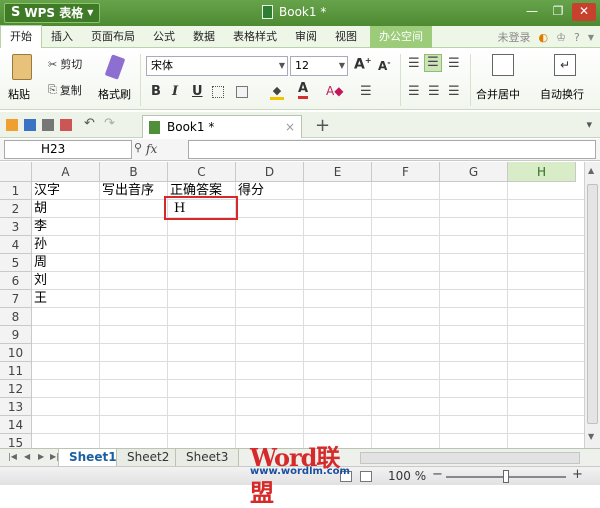 This screenshot has height=508, width=600. Describe the element at coordinates (16, 209) in the screenshot. I see `row-header-2: 2` at that location.